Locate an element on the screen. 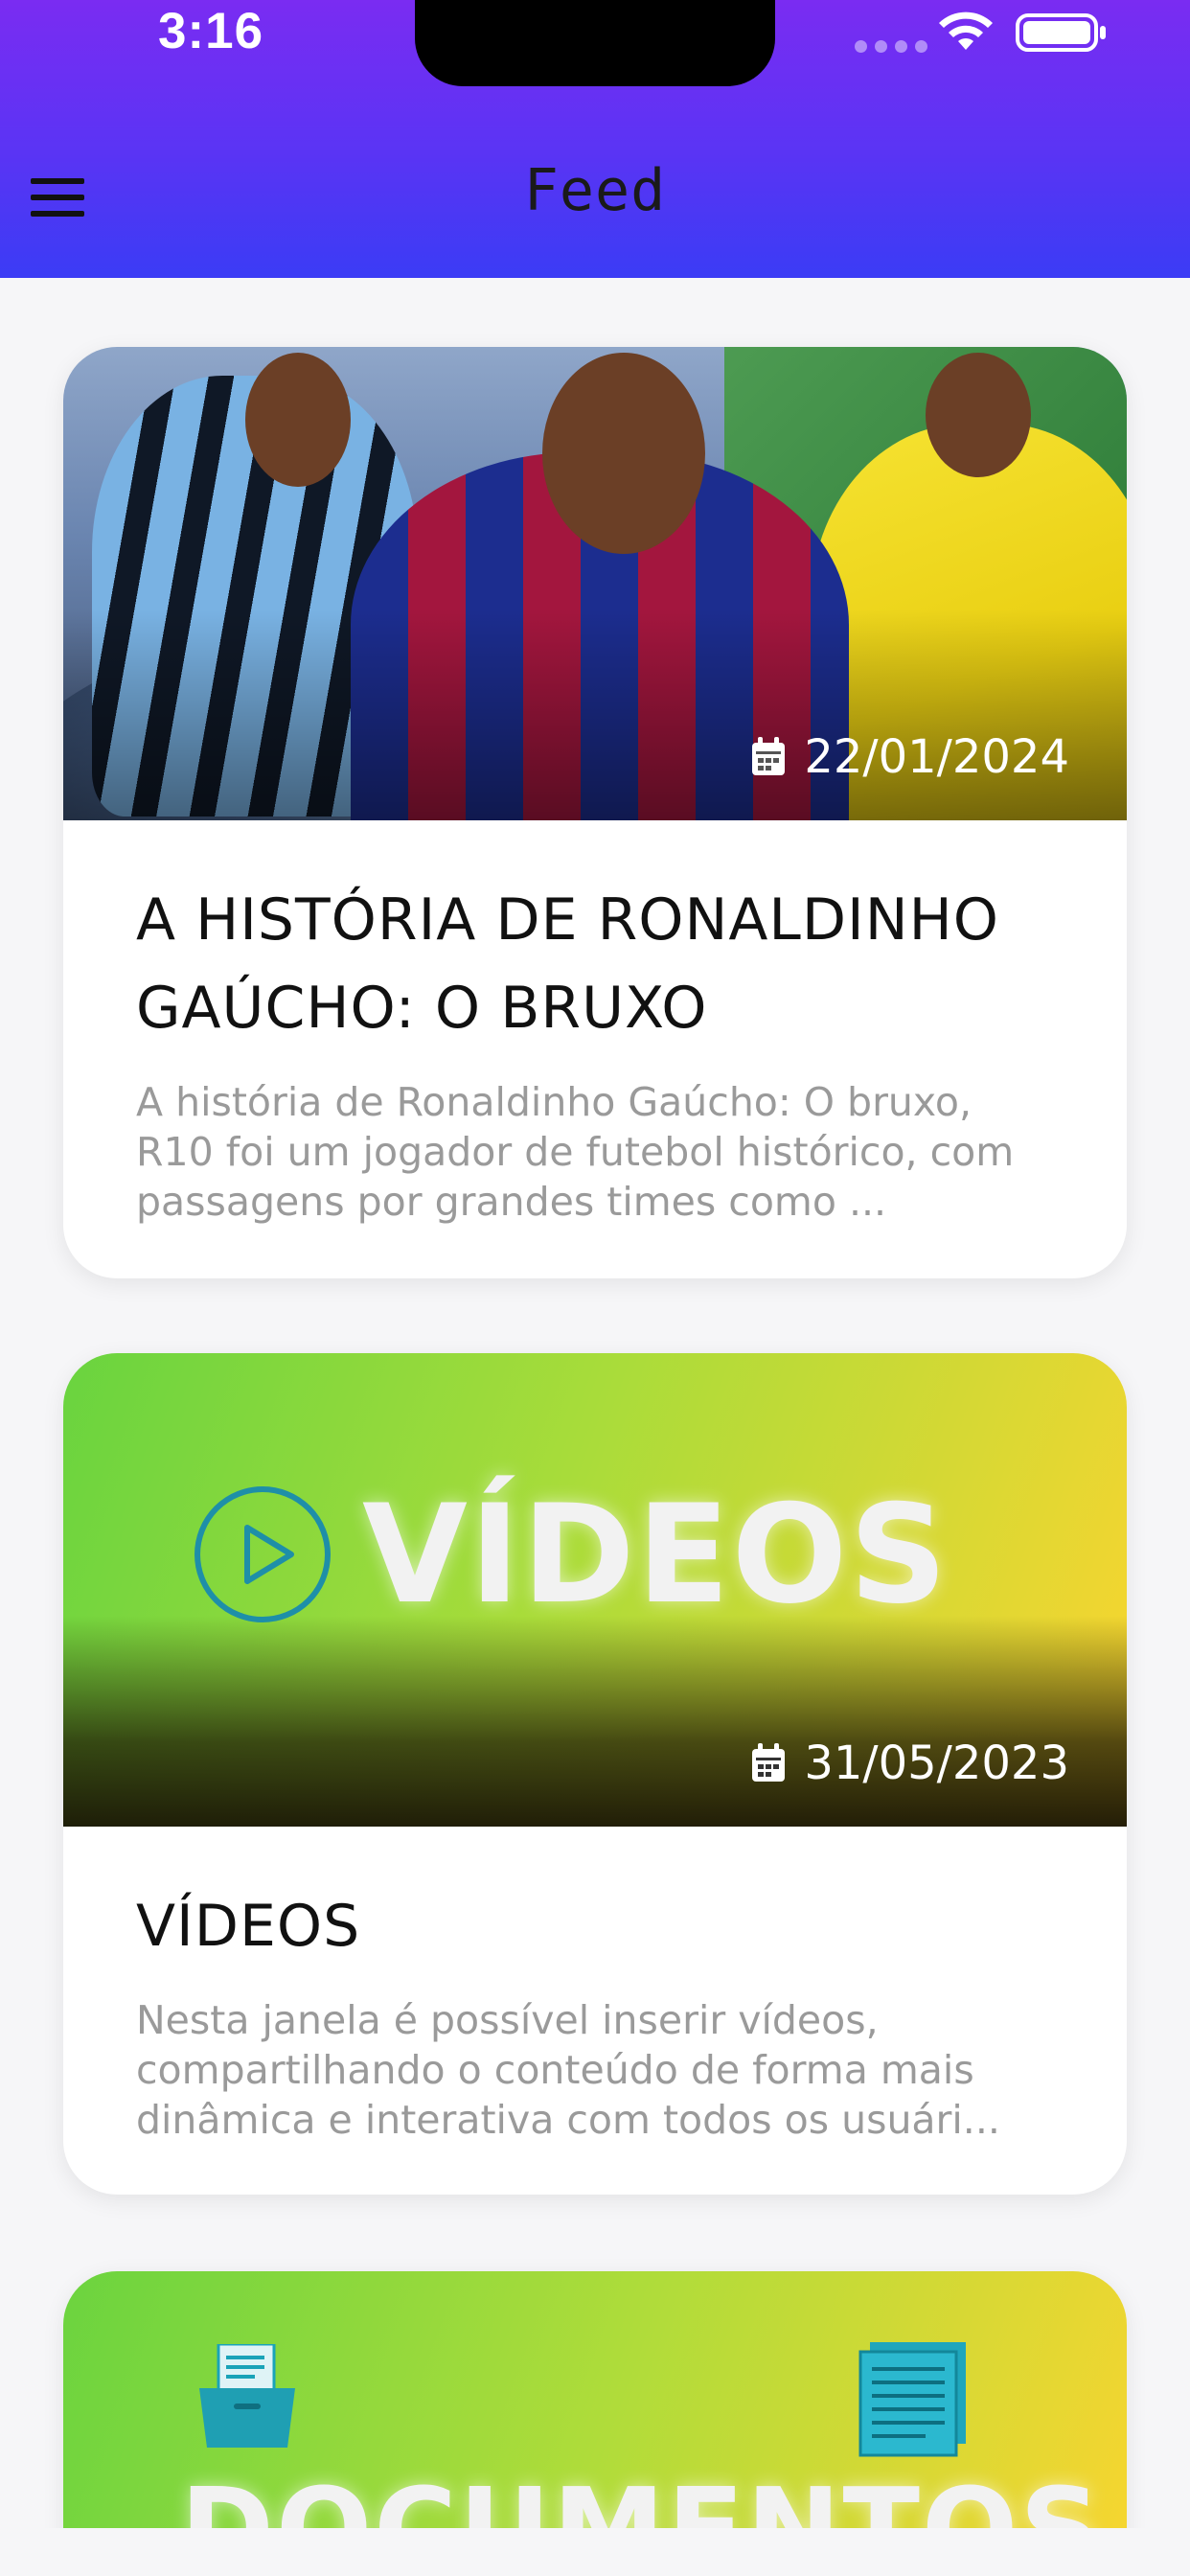  post-title: VÍDEOS is located at coordinates (249, 1926).